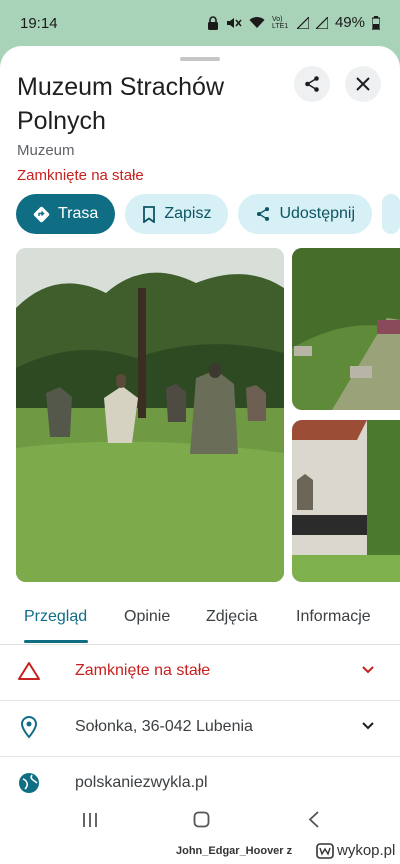 This screenshot has width=400, height=864. I want to click on address-row: Sołonka, 36-042 Lubenia, so click(200, 728).